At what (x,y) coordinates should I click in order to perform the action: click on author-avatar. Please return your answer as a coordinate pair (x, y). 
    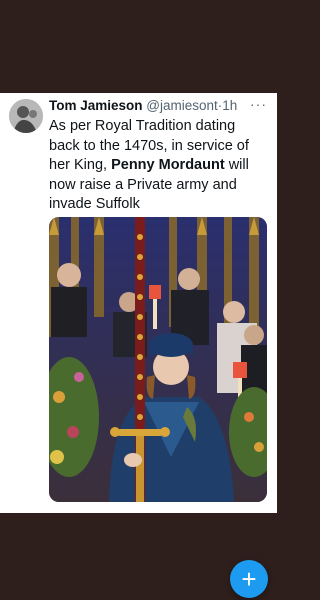
    Looking at the image, I should click on (26, 116).